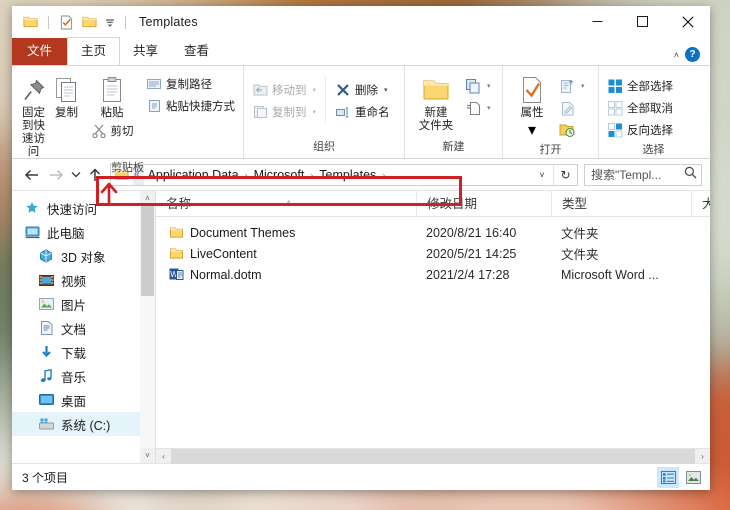  What do you see at coordinates (572, 108) in the screenshot?
I see `edit-button` at bounding box center [572, 108].